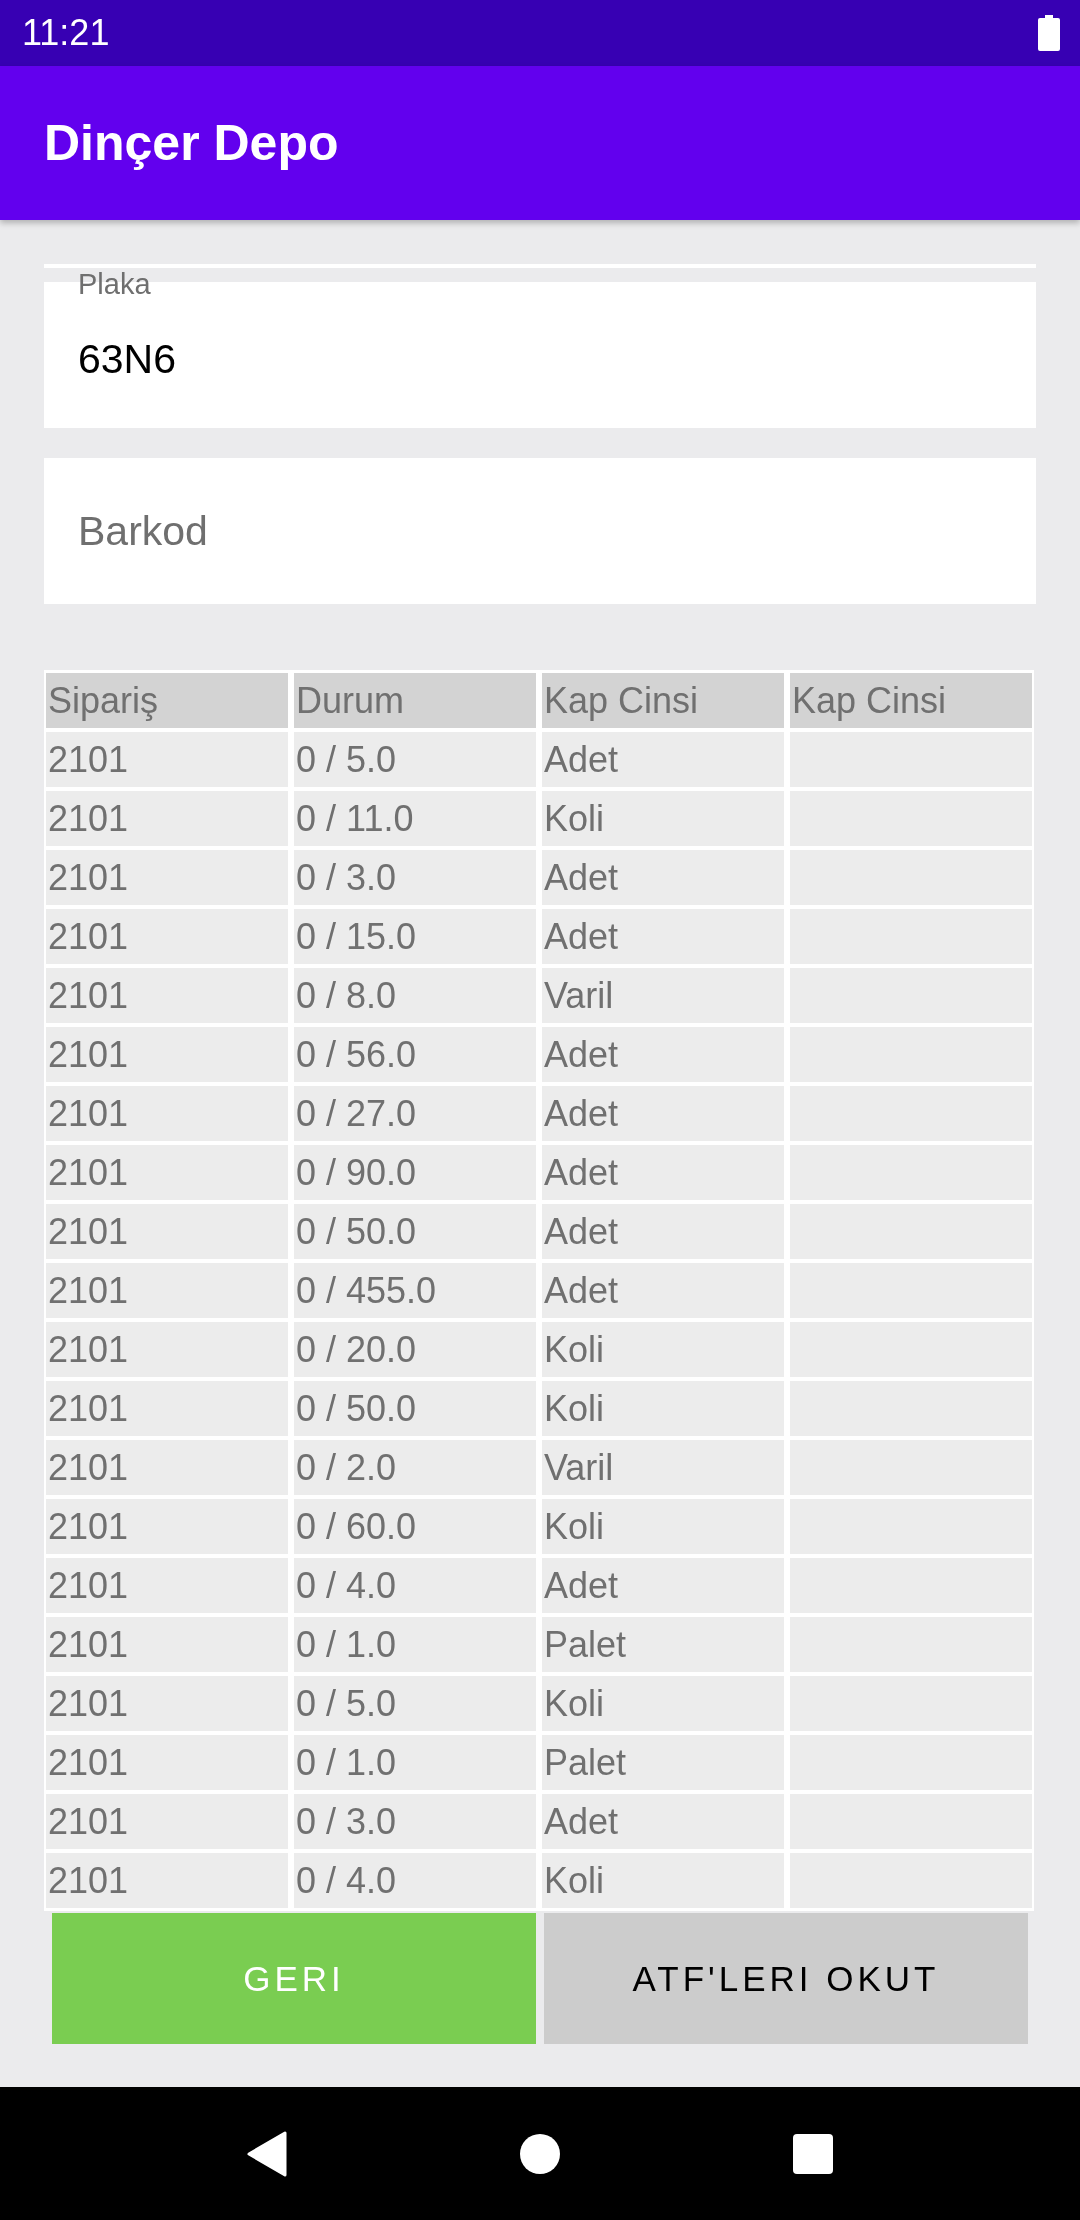 Image resolution: width=1080 pixels, height=2220 pixels. What do you see at coordinates (415, 700) in the screenshot?
I see `column-header: Durum` at bounding box center [415, 700].